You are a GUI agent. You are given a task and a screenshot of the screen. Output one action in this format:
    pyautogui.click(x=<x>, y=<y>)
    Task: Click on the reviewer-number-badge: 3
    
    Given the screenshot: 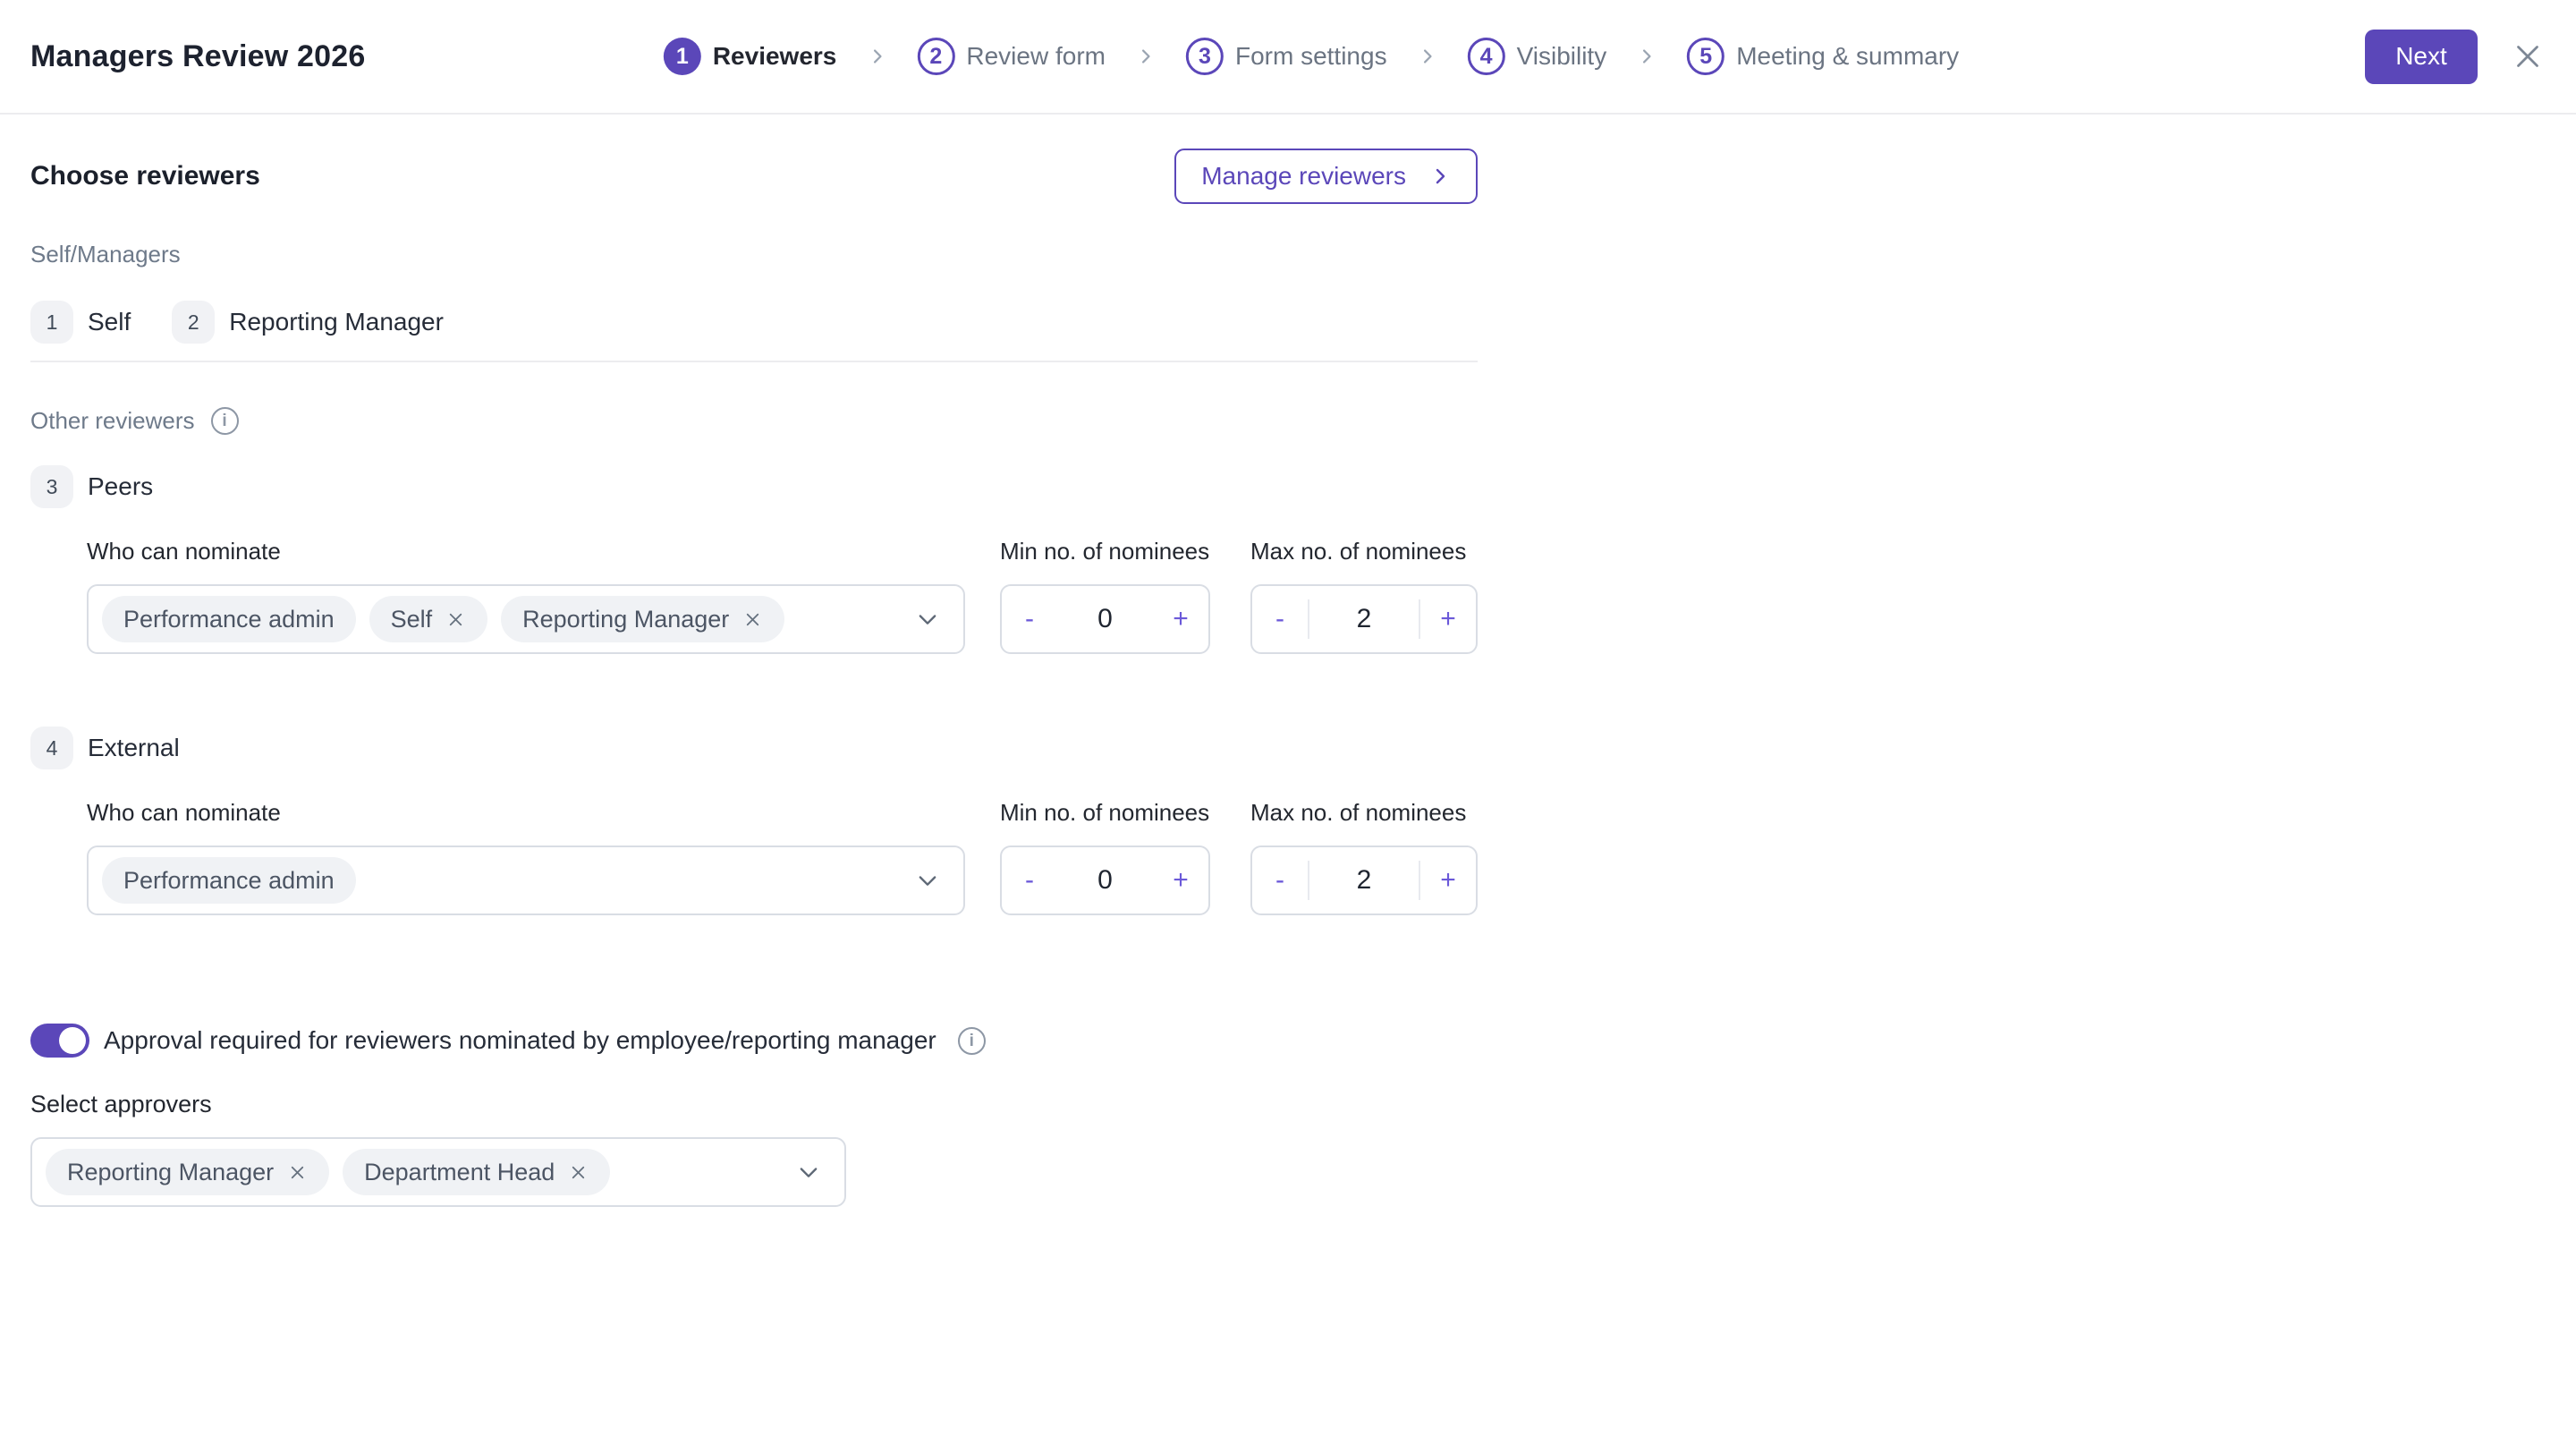 What is the action you would take?
    pyautogui.click(x=51, y=486)
    